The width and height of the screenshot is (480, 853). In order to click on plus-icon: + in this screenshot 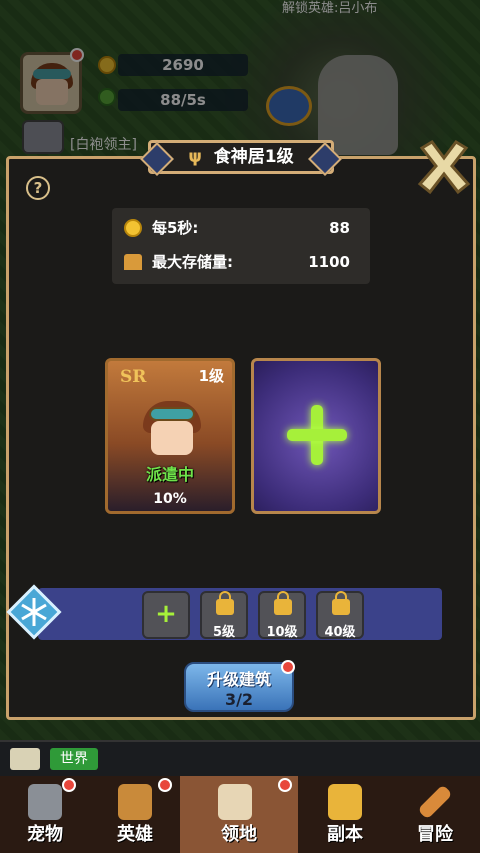, I will do `click(166, 614)`.